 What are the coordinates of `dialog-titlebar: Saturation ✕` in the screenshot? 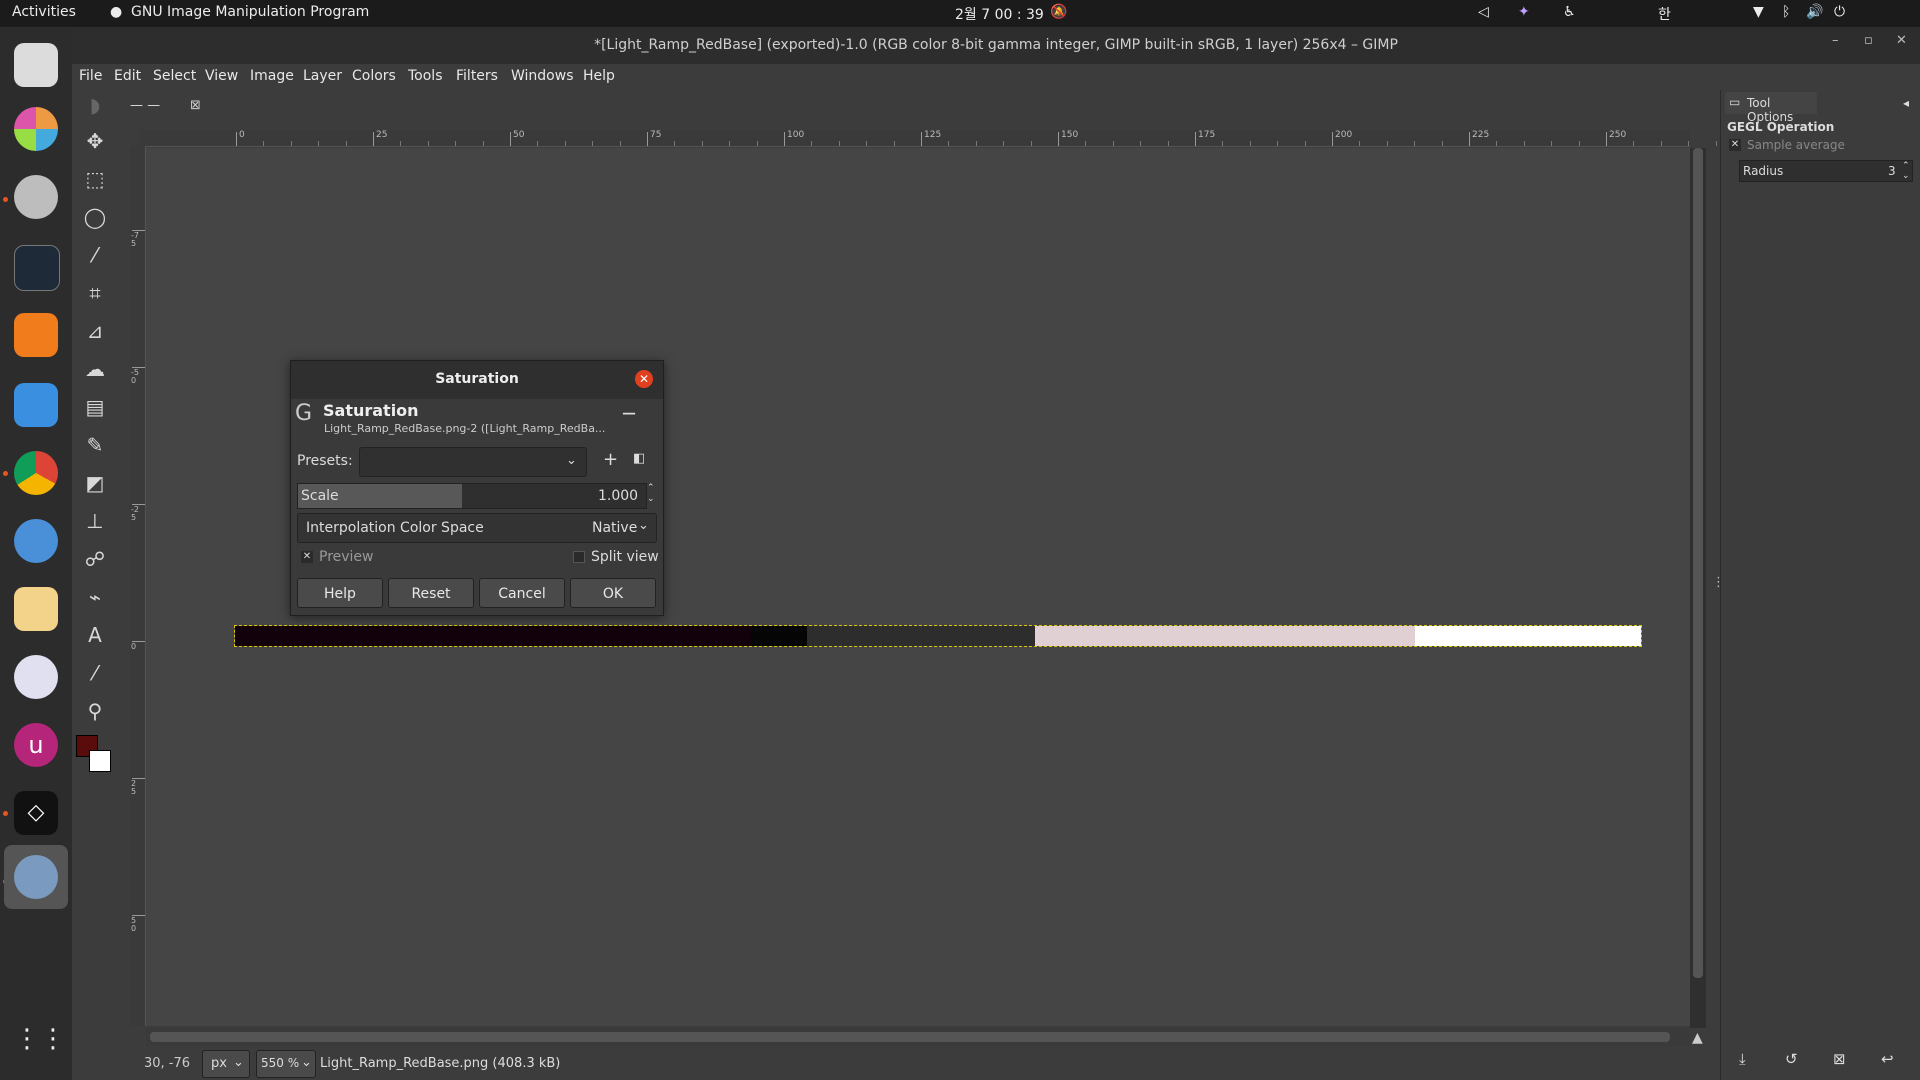 It's located at (477, 380).